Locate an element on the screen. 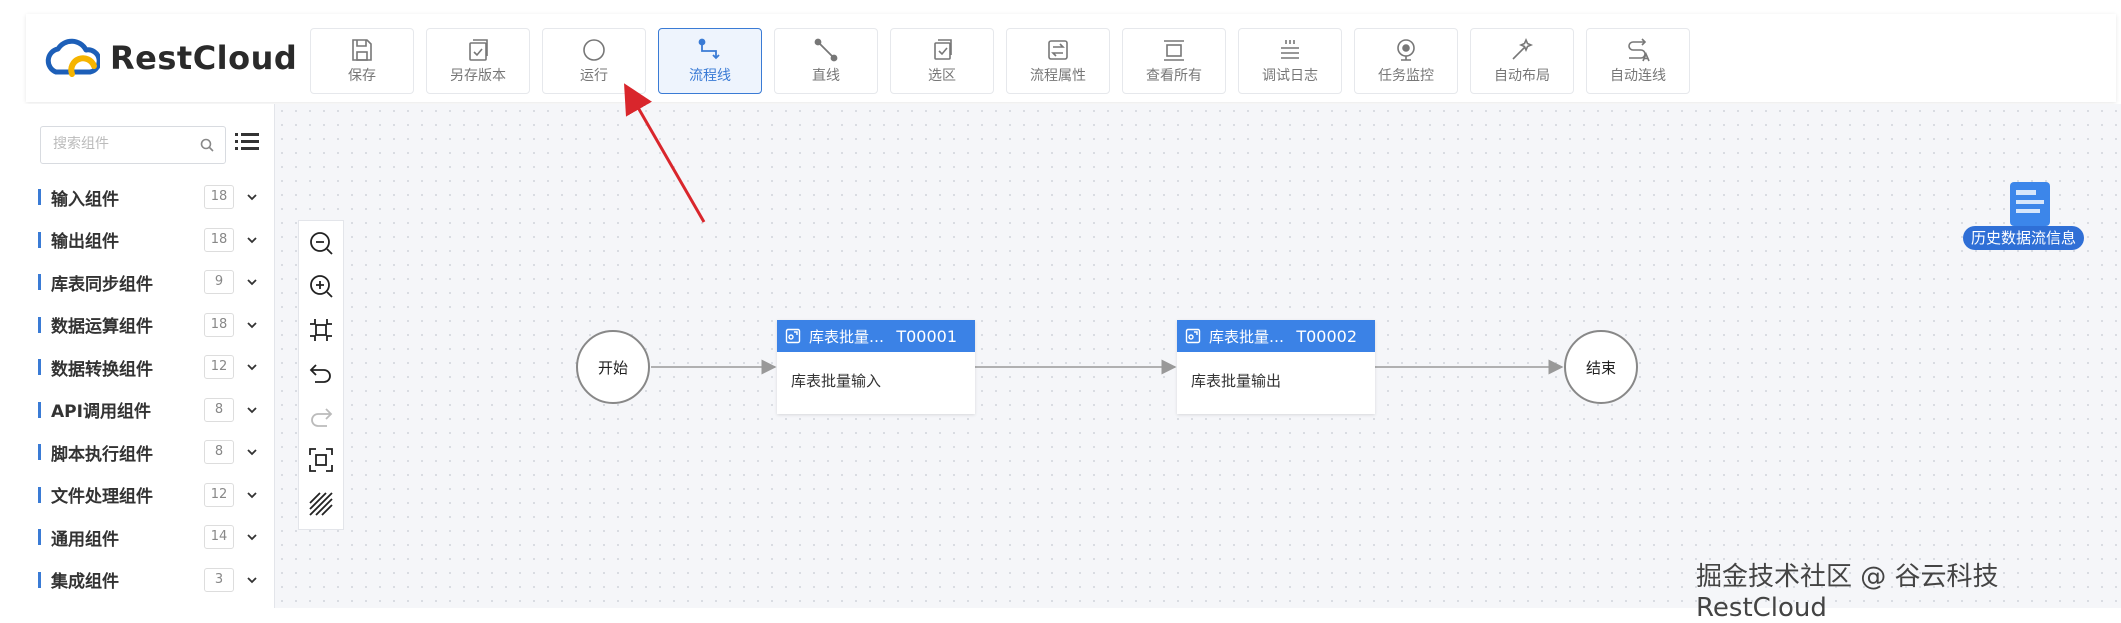  undo-button is located at coordinates (321, 374).